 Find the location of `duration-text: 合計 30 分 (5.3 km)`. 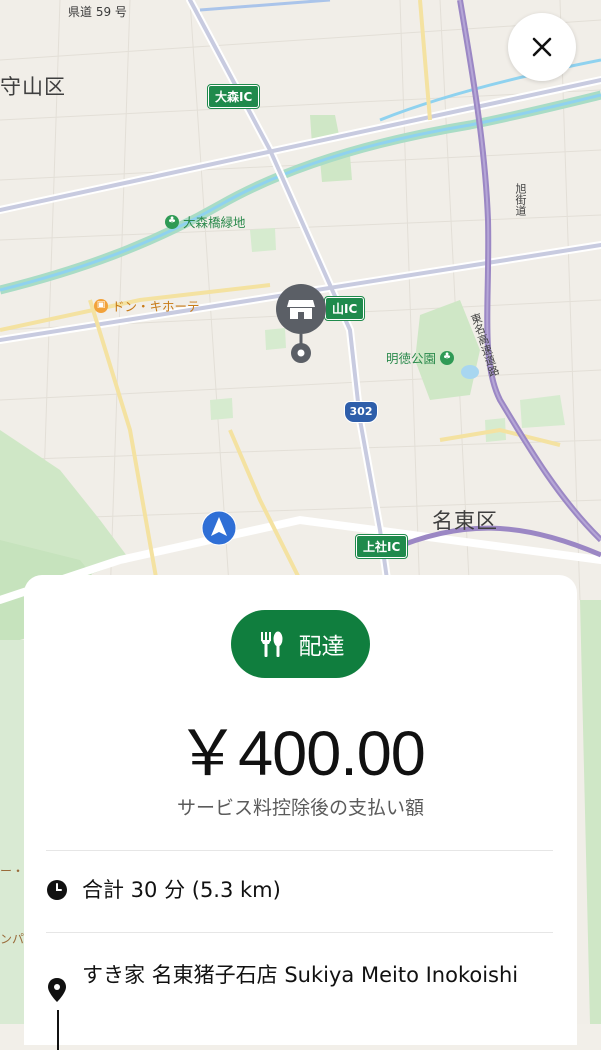

duration-text: 合計 30 分 (5.3 km) is located at coordinates (181, 890).